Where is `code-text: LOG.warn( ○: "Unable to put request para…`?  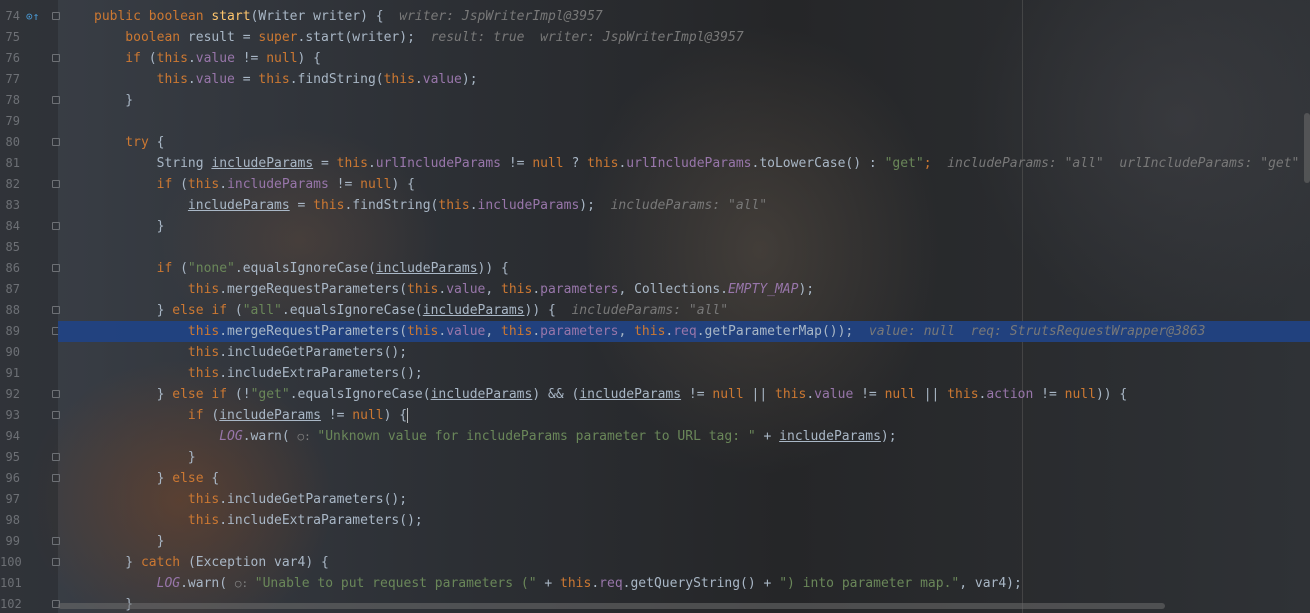 code-text: LOG.warn( ○: "Unable to put request para… is located at coordinates (558, 583).